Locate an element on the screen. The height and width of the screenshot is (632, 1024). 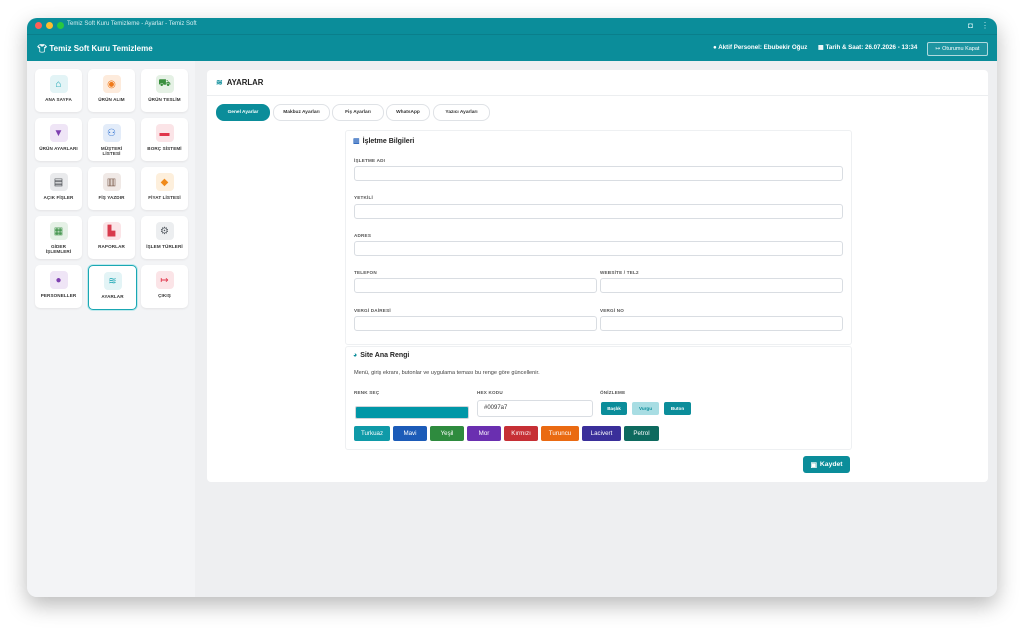
brand-name: Temiz Soft Kuru Temizleme is located at coordinates (101, 48).